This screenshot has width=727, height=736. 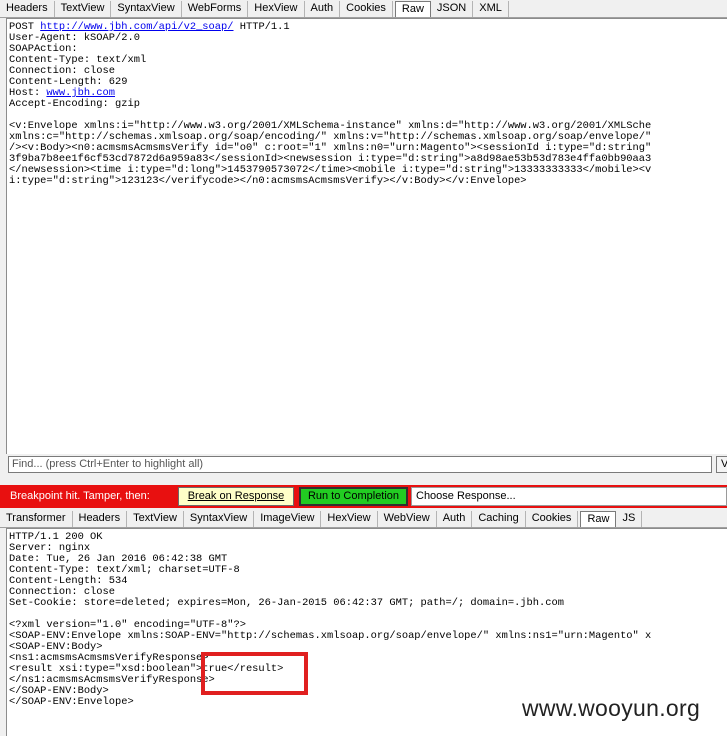 I want to click on response-tab-headers: Headers, so click(x=100, y=519).